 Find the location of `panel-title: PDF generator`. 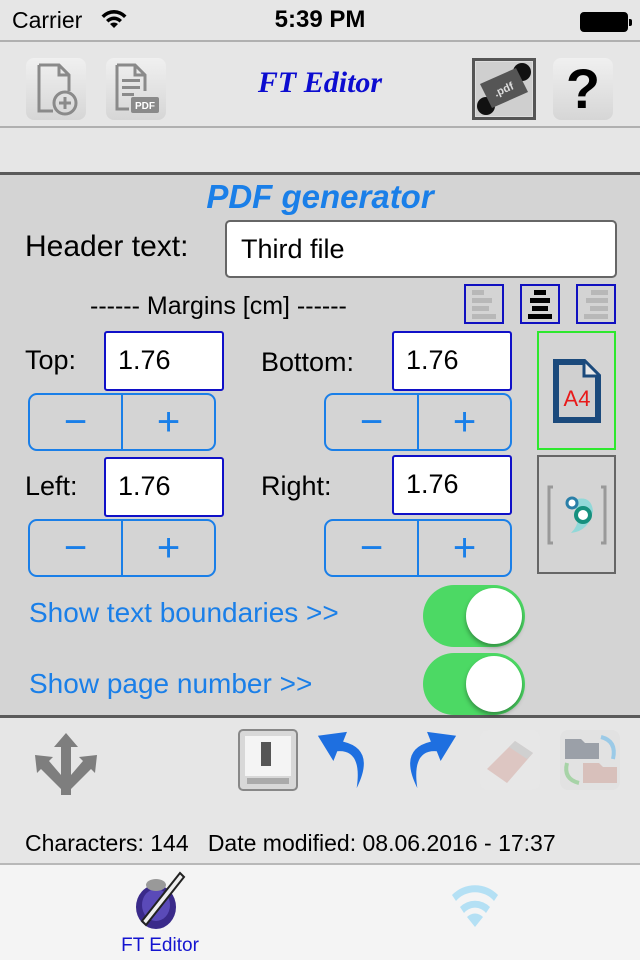

panel-title: PDF generator is located at coordinates (320, 196).